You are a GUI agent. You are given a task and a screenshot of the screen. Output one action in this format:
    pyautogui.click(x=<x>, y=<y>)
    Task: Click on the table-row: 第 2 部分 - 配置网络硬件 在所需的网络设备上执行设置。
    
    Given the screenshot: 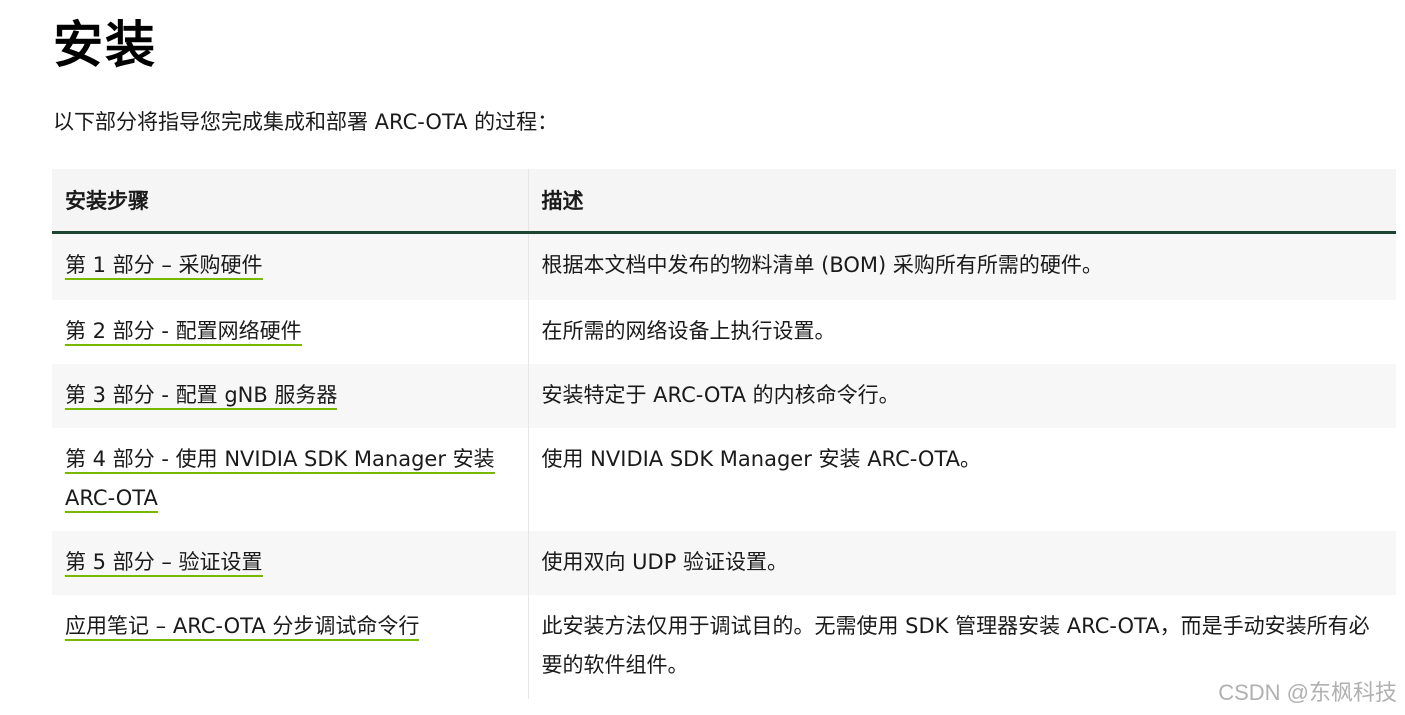 What is the action you would take?
    pyautogui.click(x=724, y=332)
    